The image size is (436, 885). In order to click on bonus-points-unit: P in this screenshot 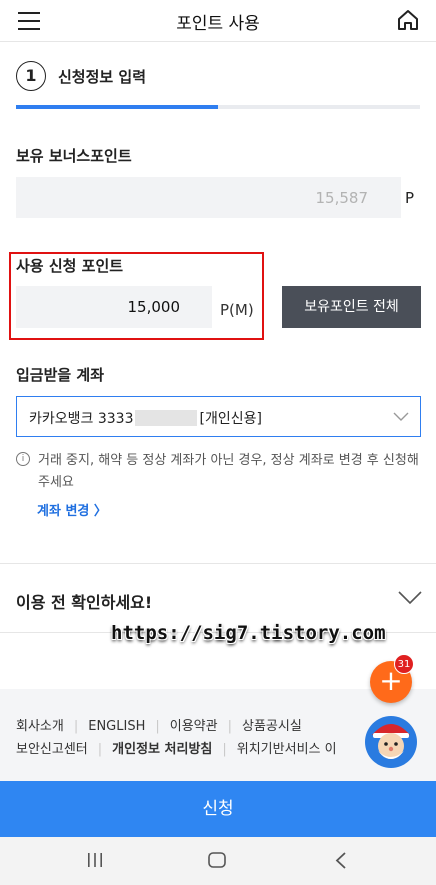, I will do `click(410, 198)`.